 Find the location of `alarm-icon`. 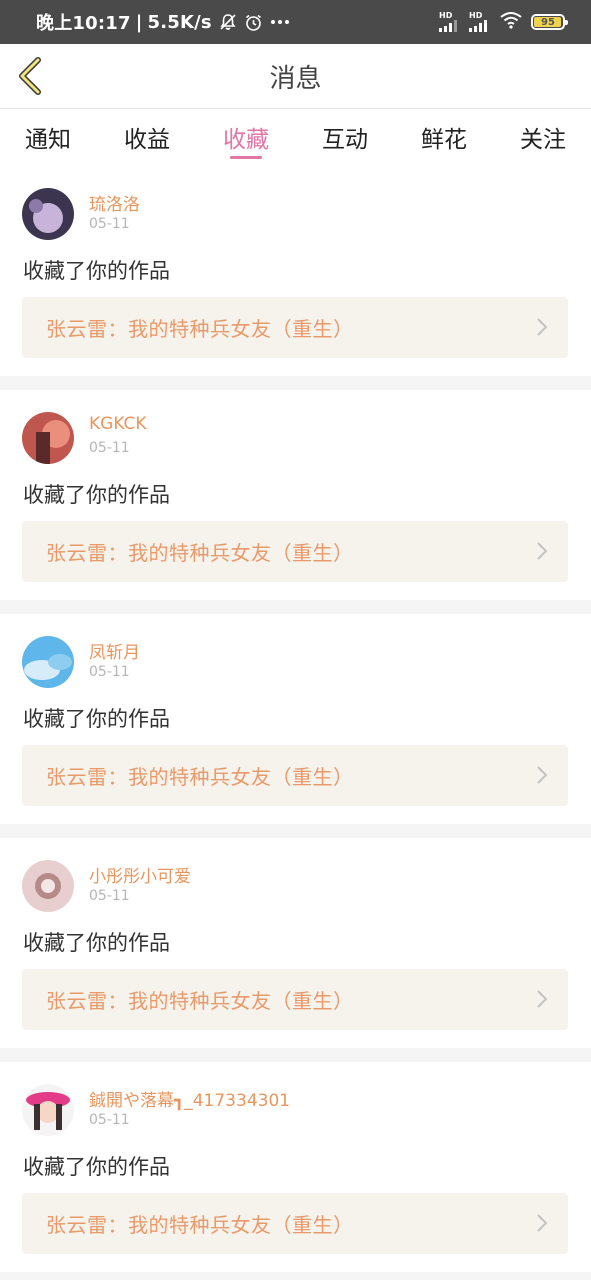

alarm-icon is located at coordinates (253, 22).